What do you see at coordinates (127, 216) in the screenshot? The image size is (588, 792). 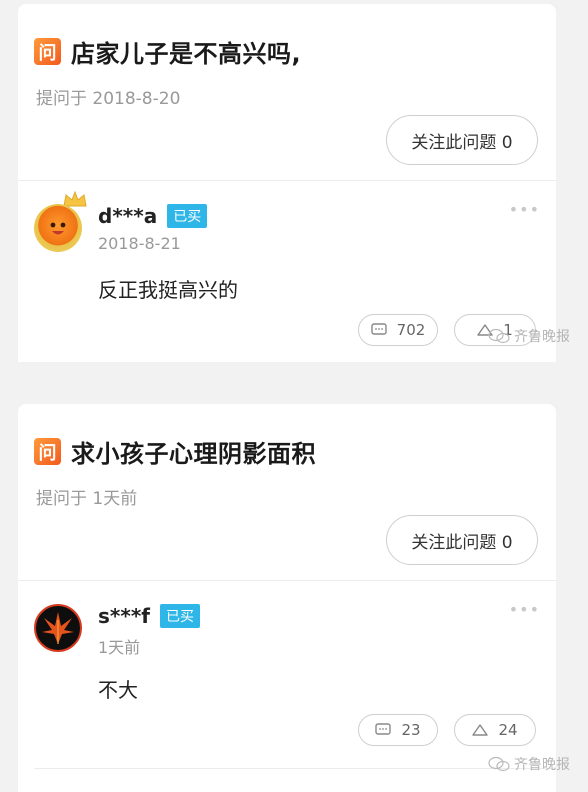 I see `answer-username: d***a` at bounding box center [127, 216].